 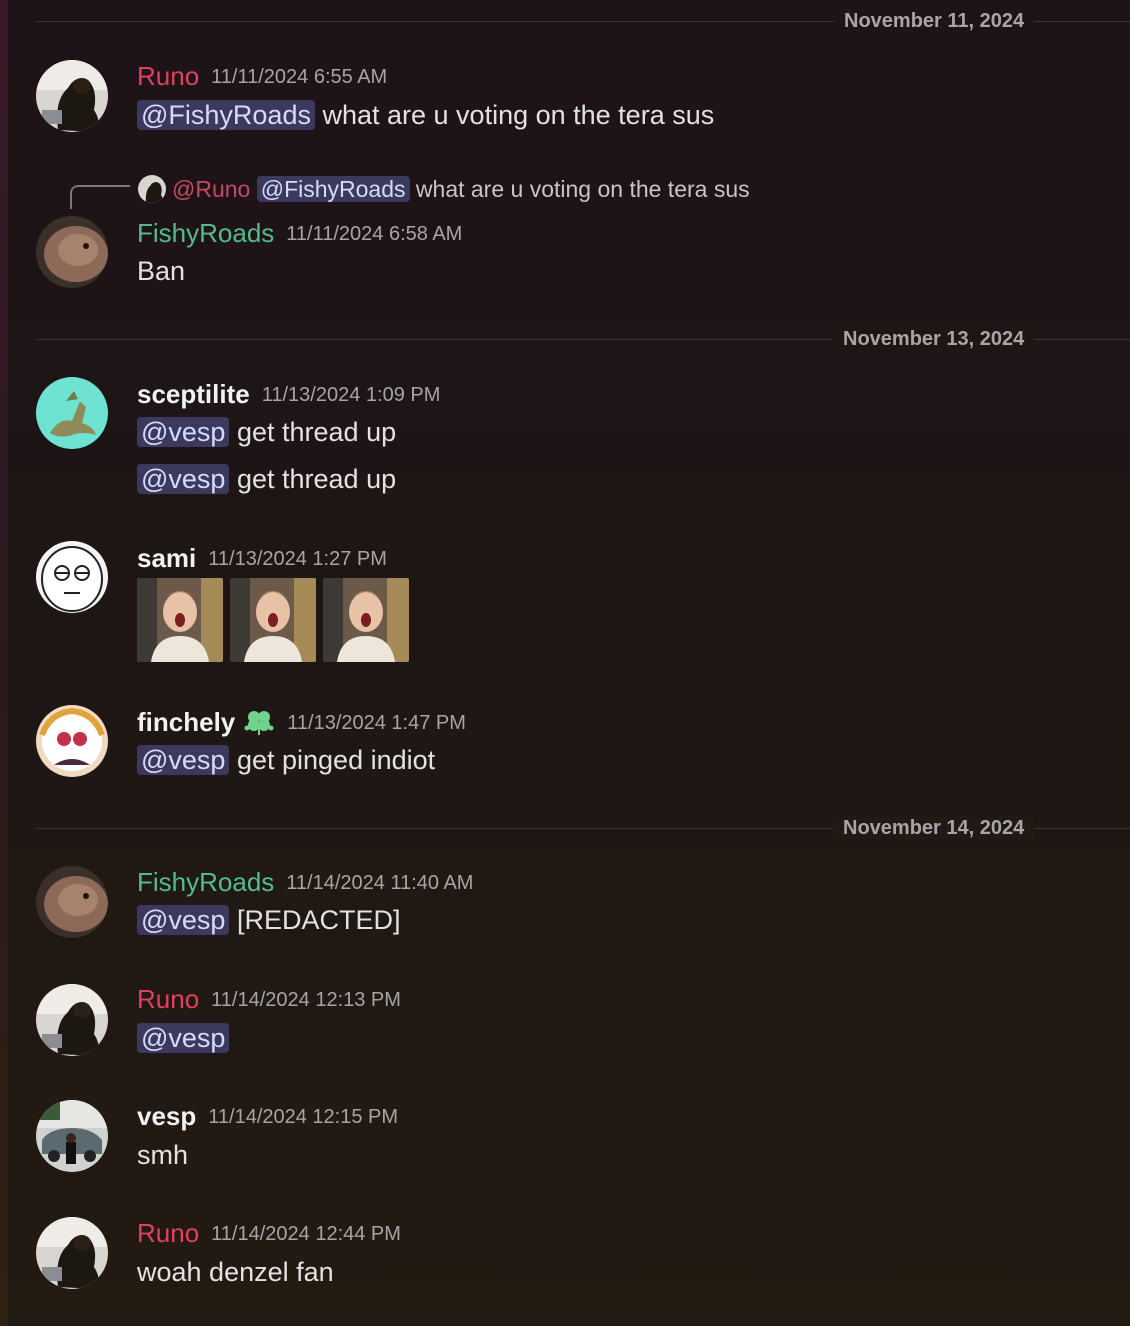 I want to click on message-text: get pinged indiot, so click(x=336, y=760).